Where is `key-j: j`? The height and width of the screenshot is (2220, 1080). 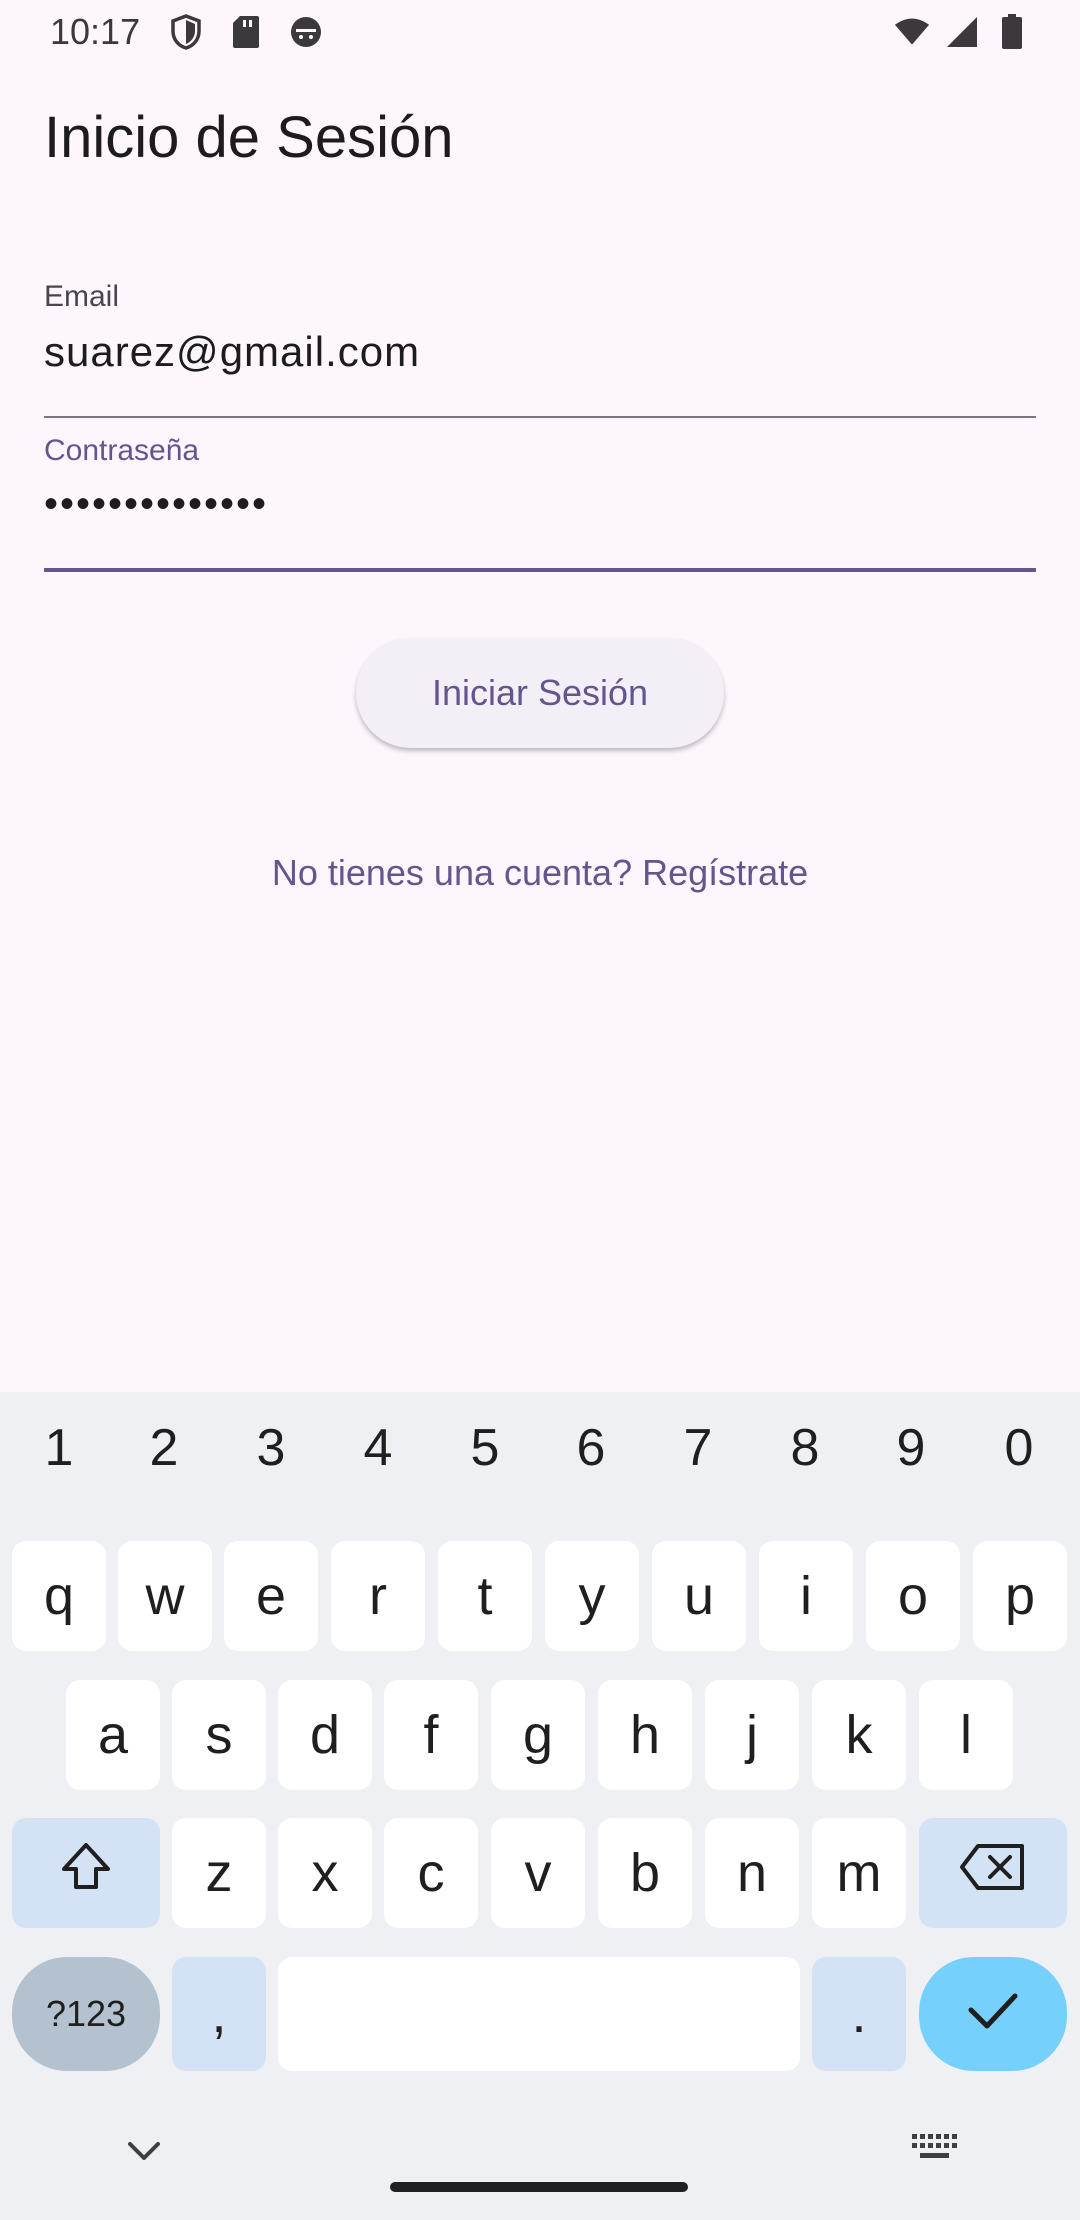
key-j: j is located at coordinates (752, 1735).